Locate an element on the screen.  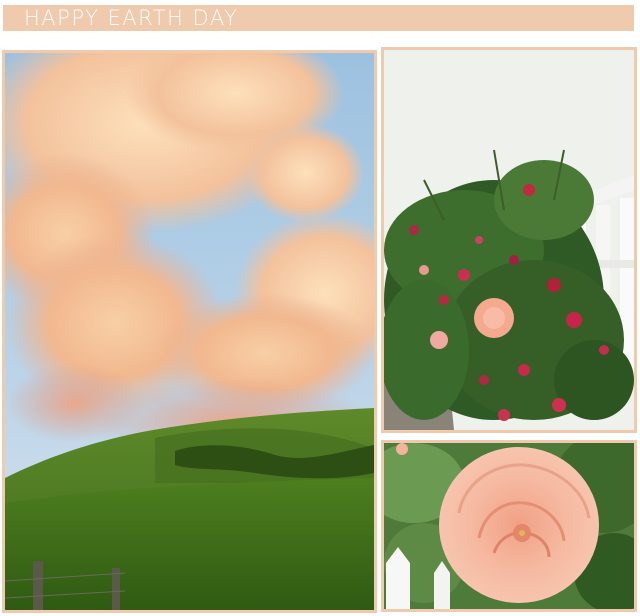
photo-frame-rose is located at coordinates (509, 526).